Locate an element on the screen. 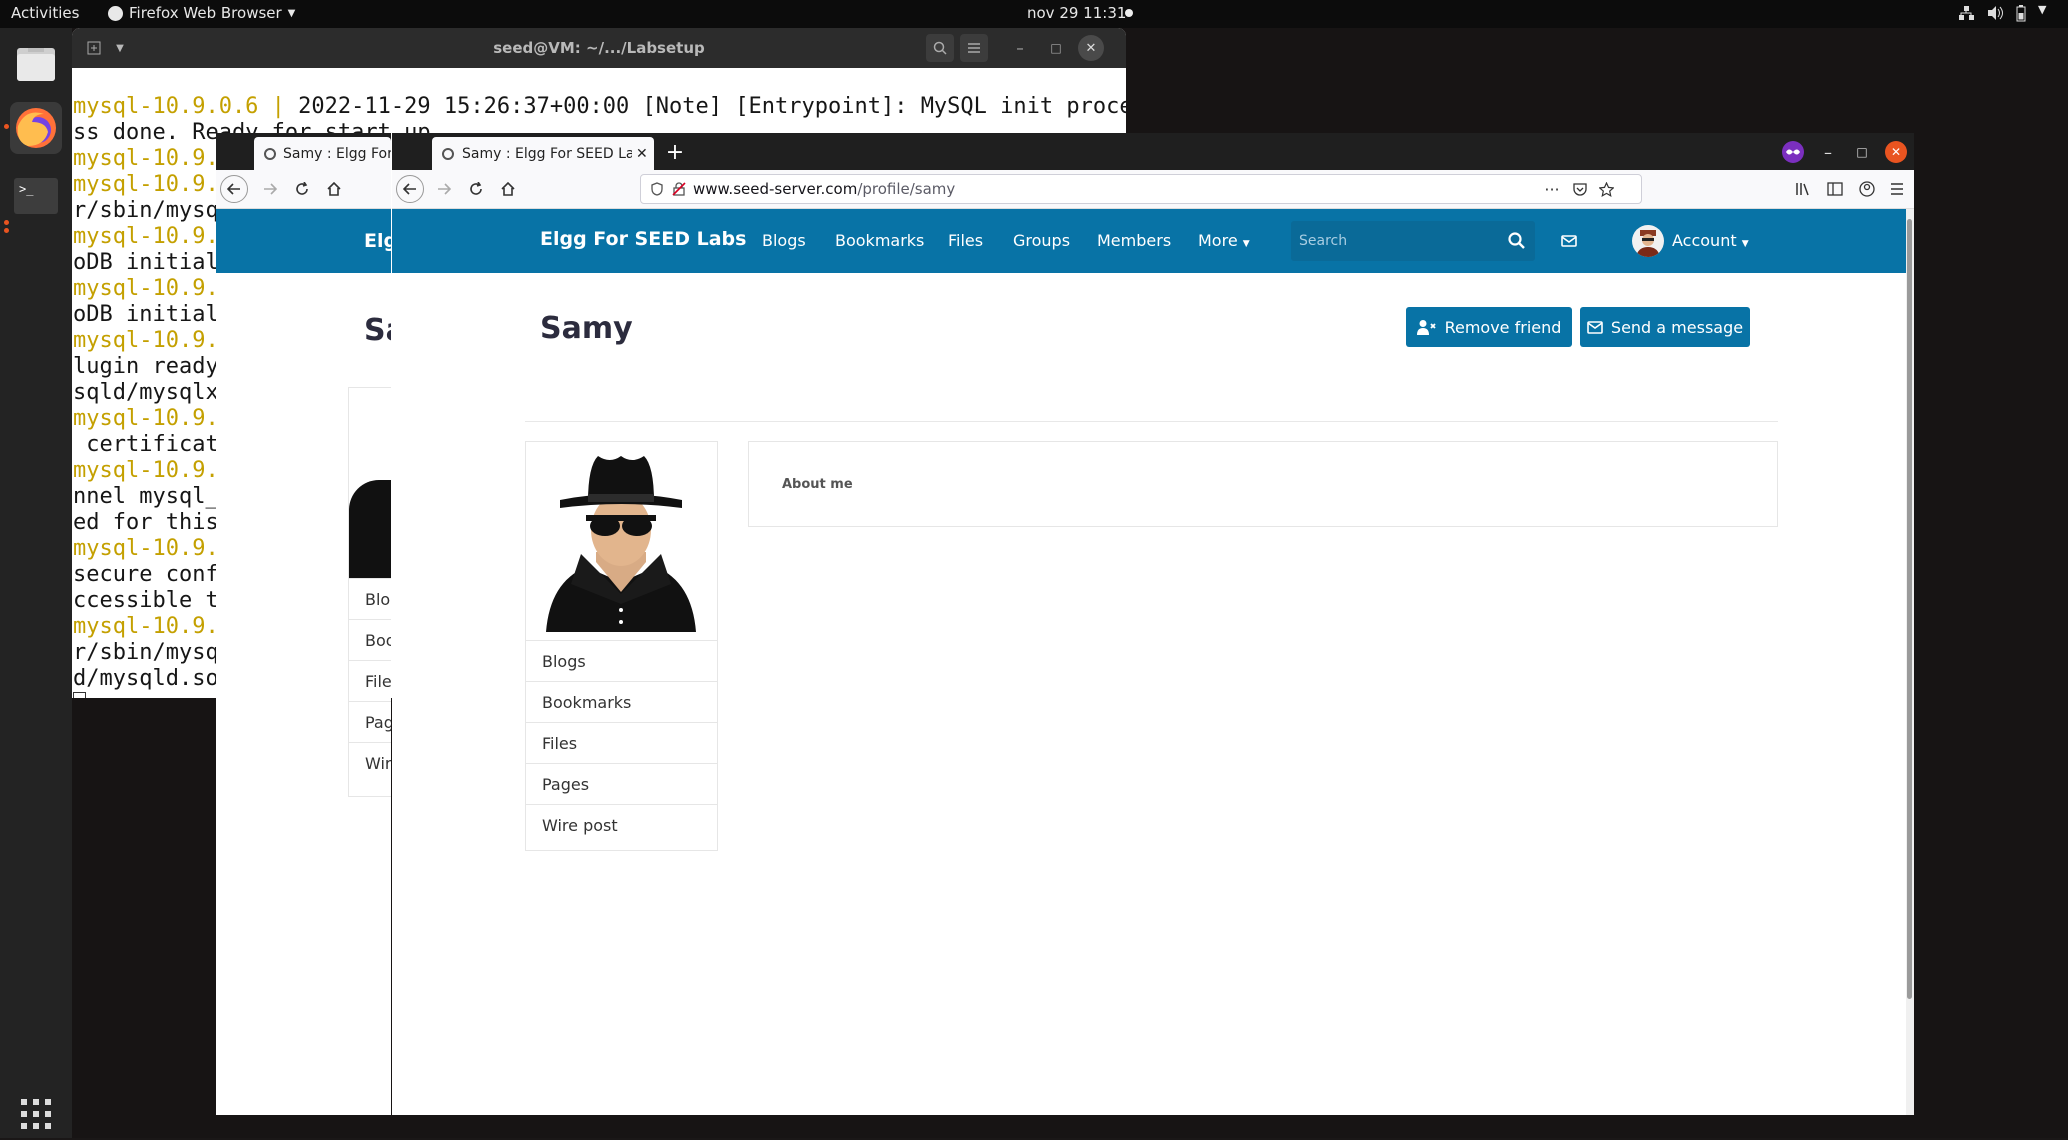 The width and height of the screenshot is (2068, 1140). chevron-down-icon: ▼ is located at coordinates (1745, 244).